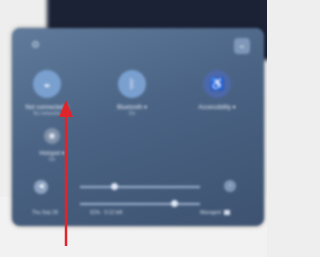 This screenshot has width=320, height=257. I want to click on annotation-arrow-head, so click(66, 108).